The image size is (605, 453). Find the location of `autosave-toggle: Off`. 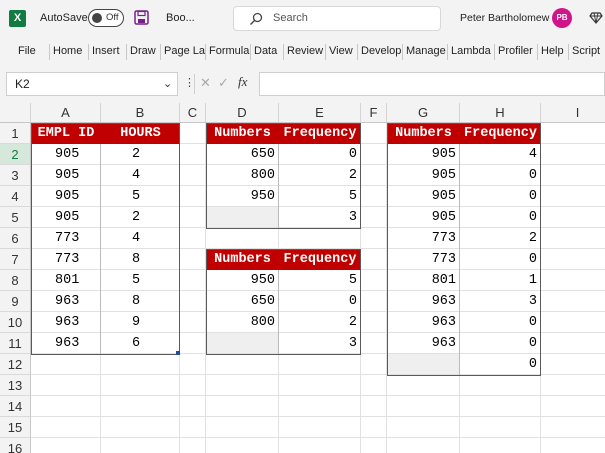

autosave-toggle: Off is located at coordinates (106, 18).